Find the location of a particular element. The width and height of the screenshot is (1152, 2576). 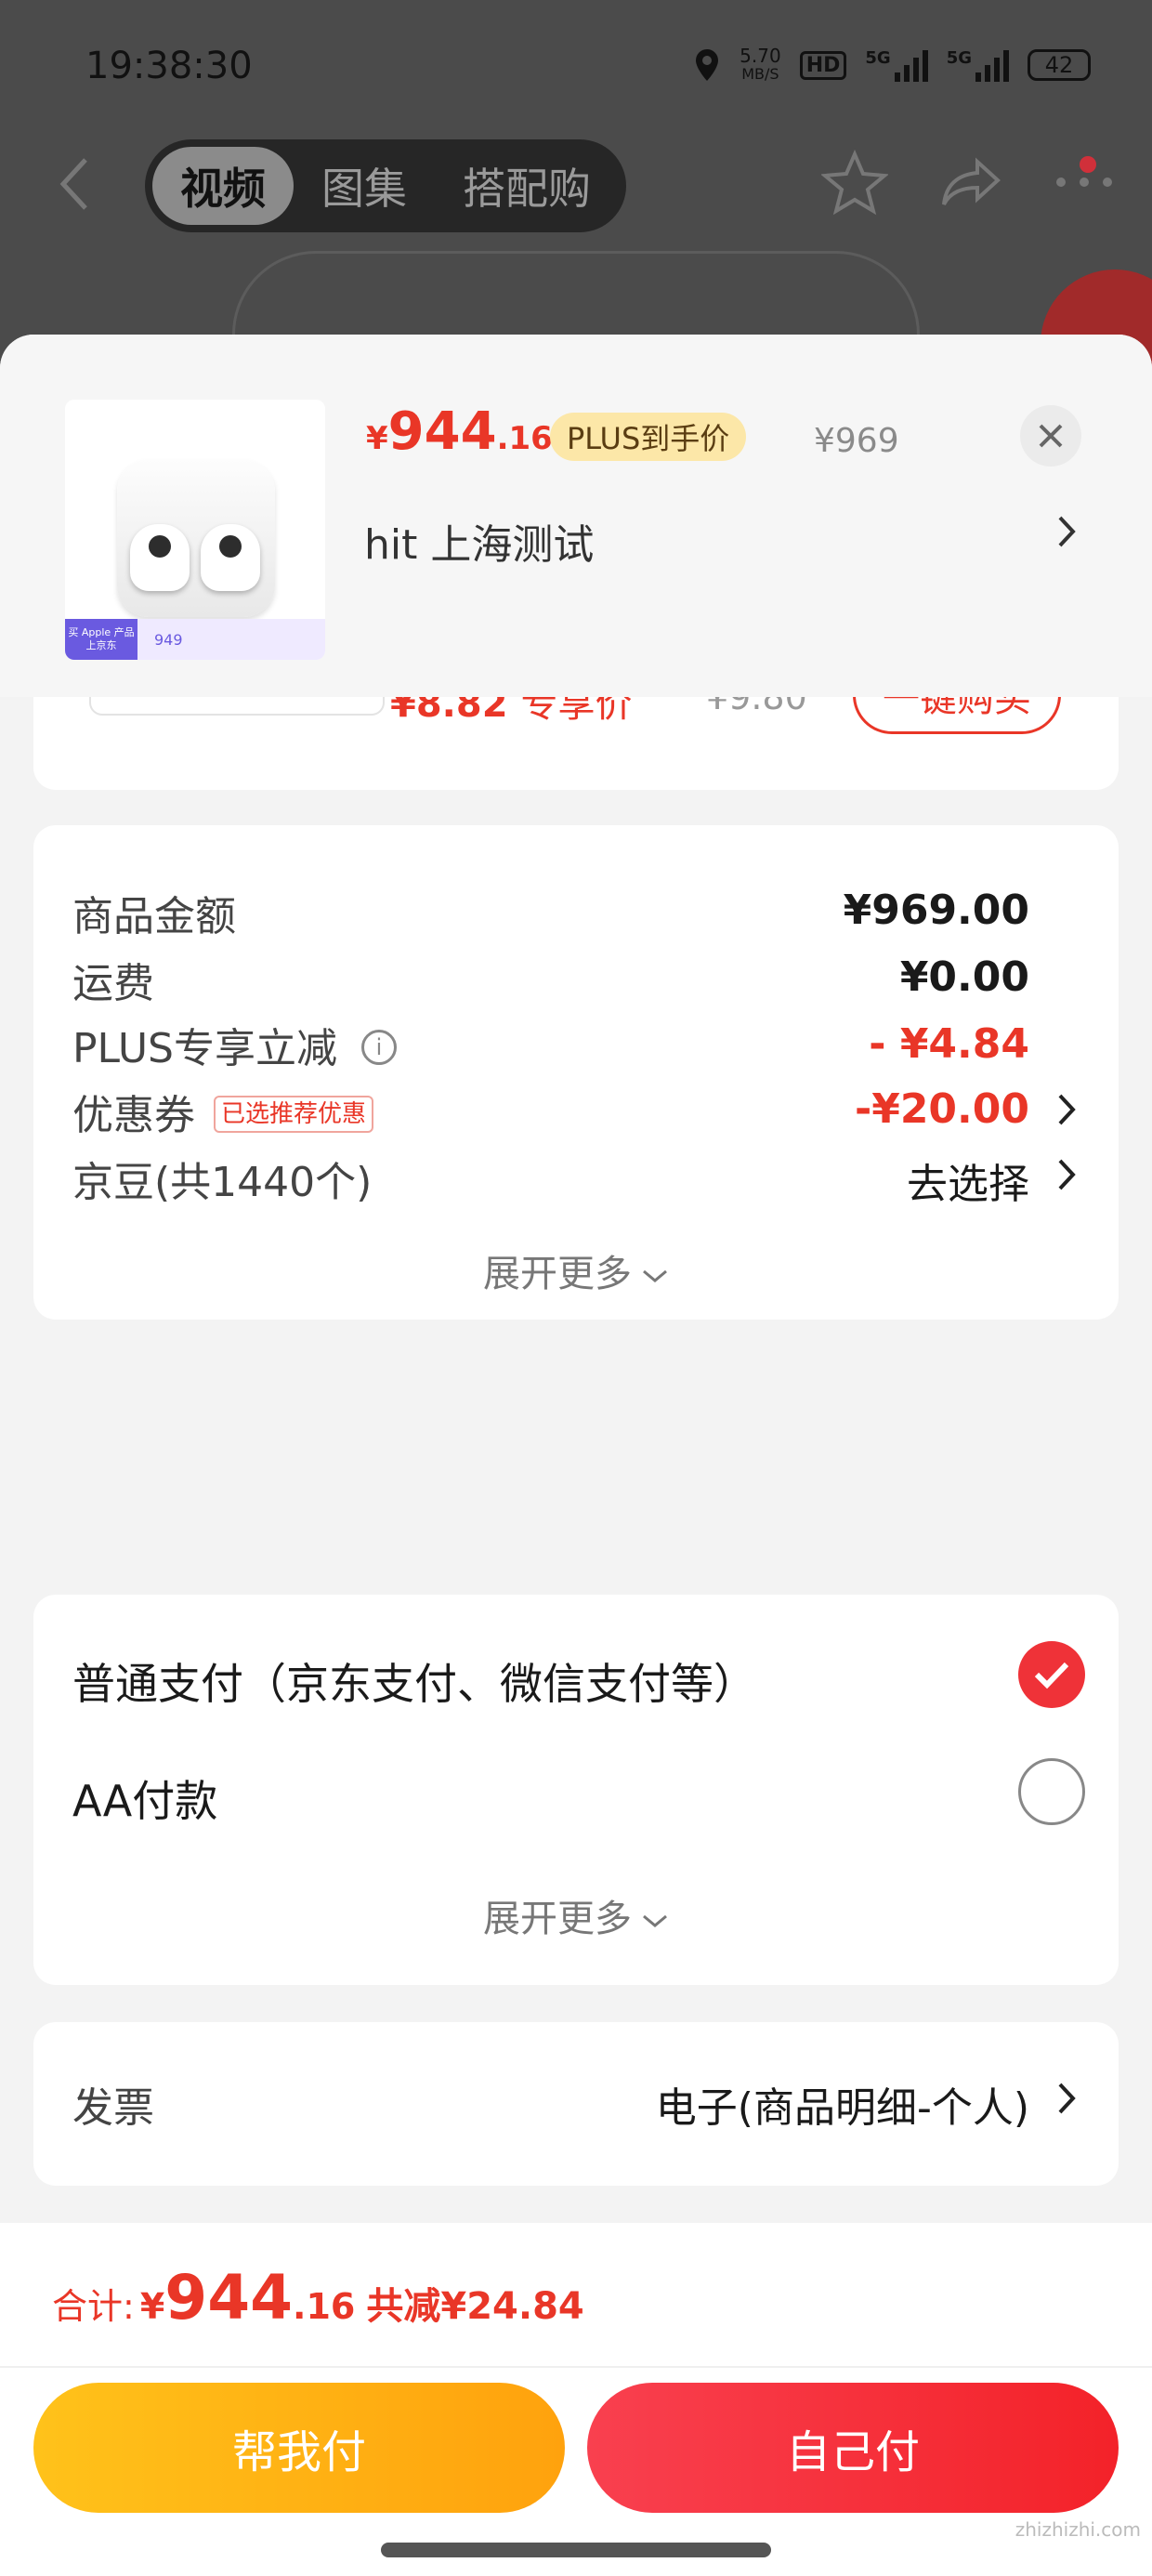

top-actions is located at coordinates (968, 182).